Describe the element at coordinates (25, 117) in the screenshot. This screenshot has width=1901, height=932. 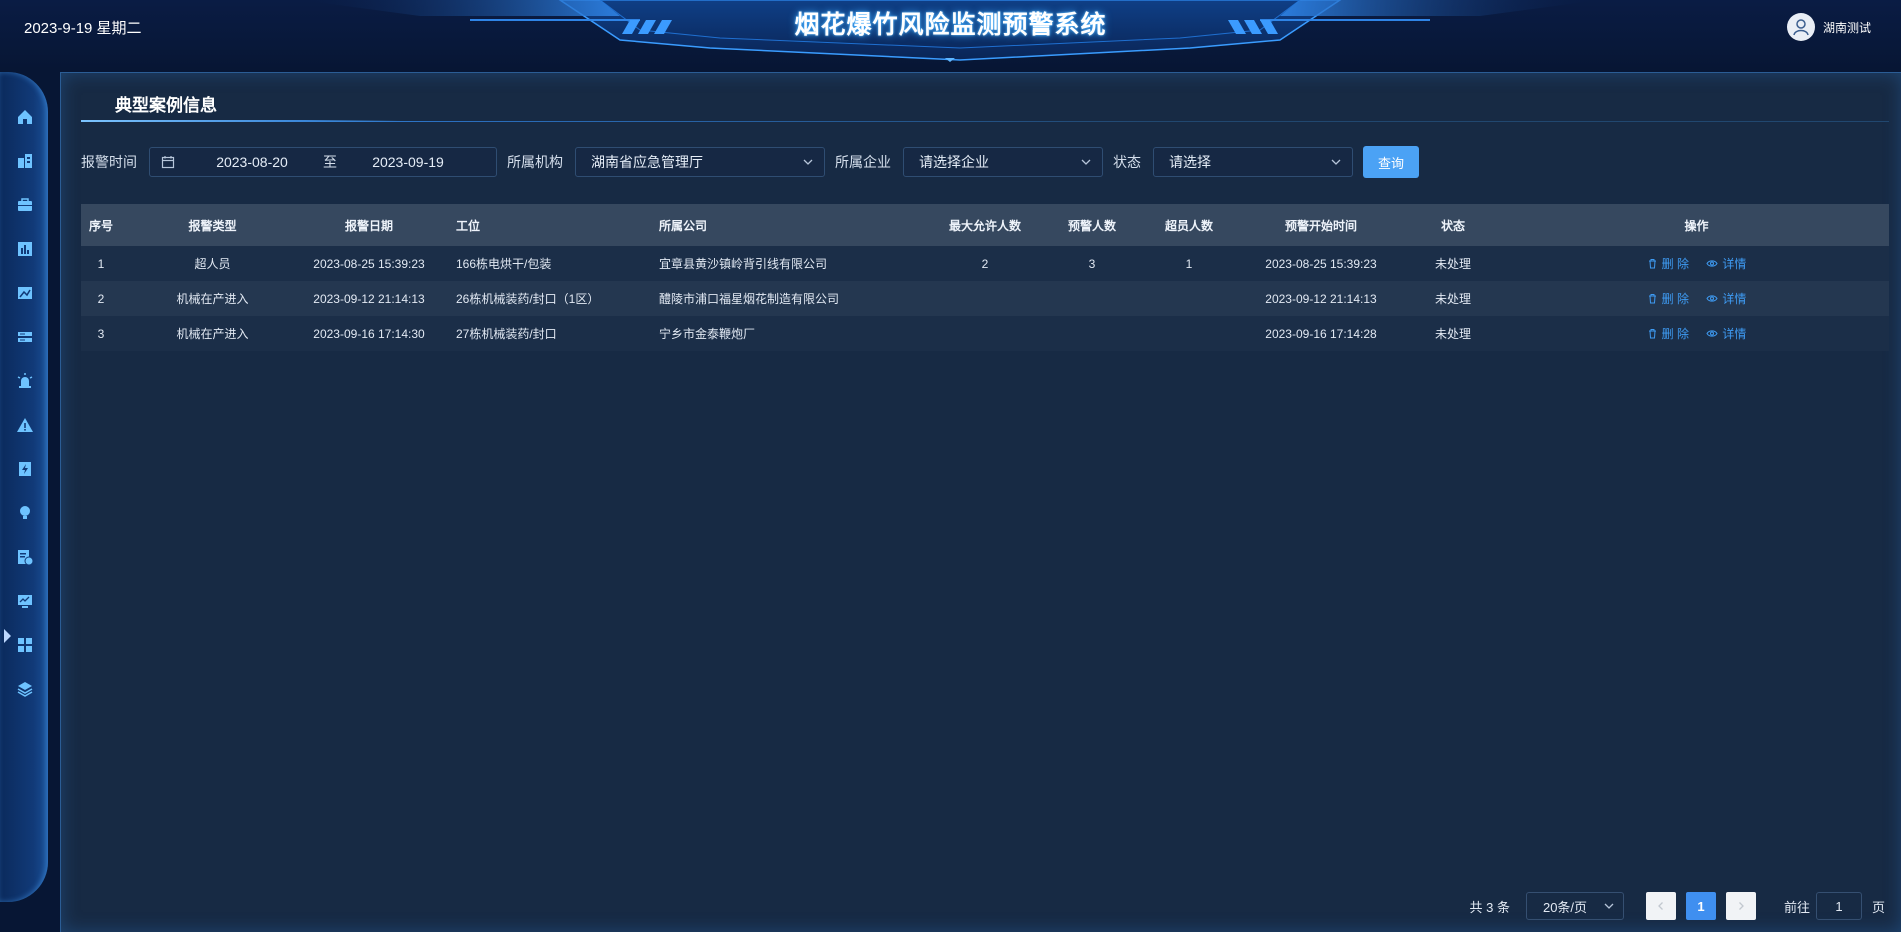
I see `nav-home` at that location.